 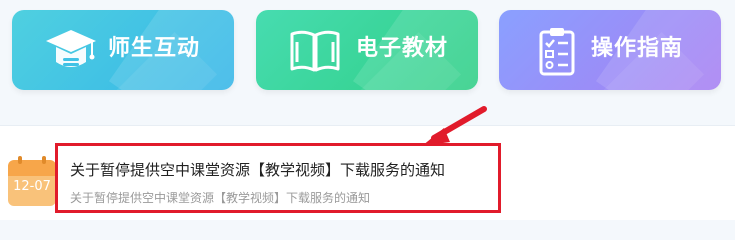 I want to click on notice-date: 12-07, so click(x=32, y=186).